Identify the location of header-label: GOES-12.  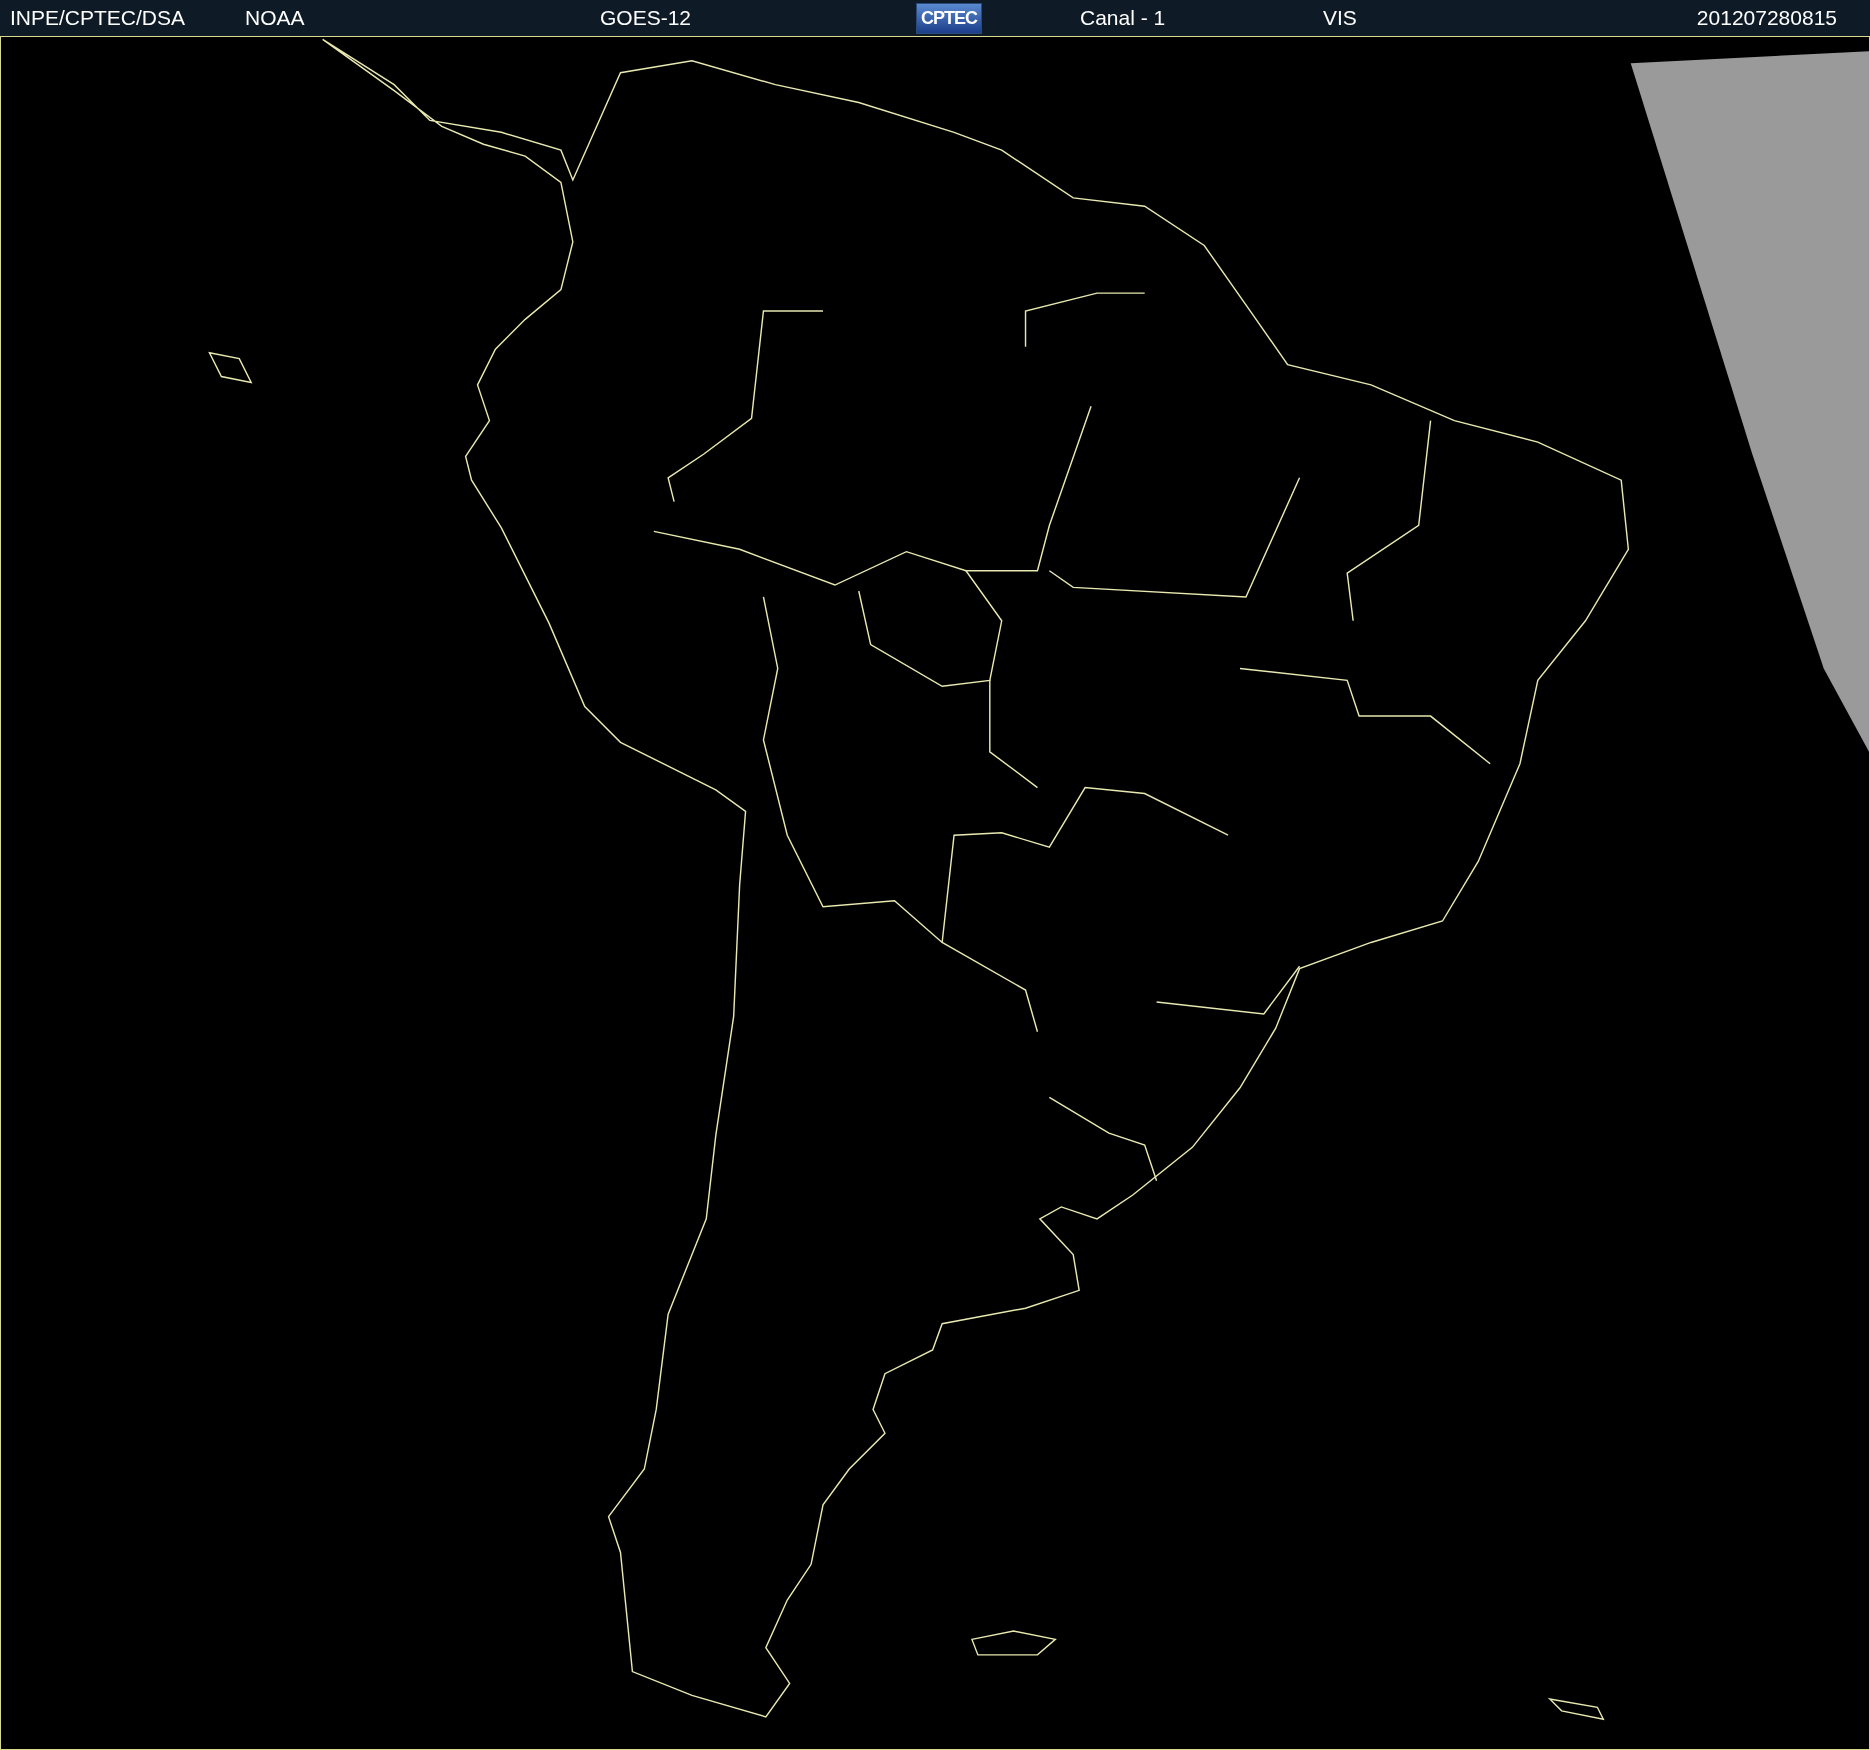
(646, 18).